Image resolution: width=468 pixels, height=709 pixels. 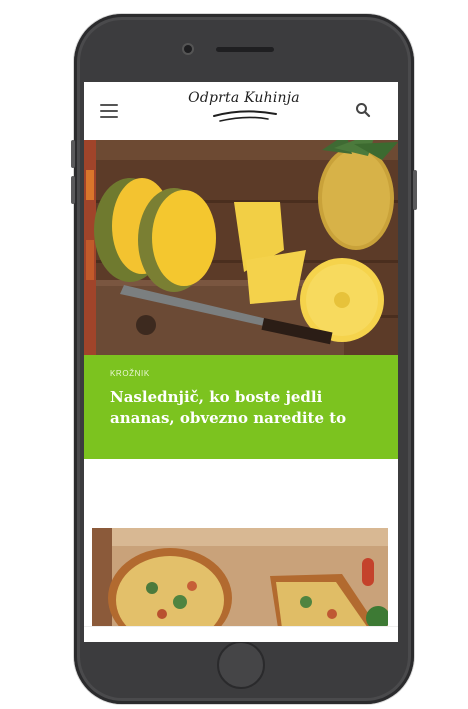 I want to click on logo-text: Odprta Kuhinja, so click(x=244, y=98).